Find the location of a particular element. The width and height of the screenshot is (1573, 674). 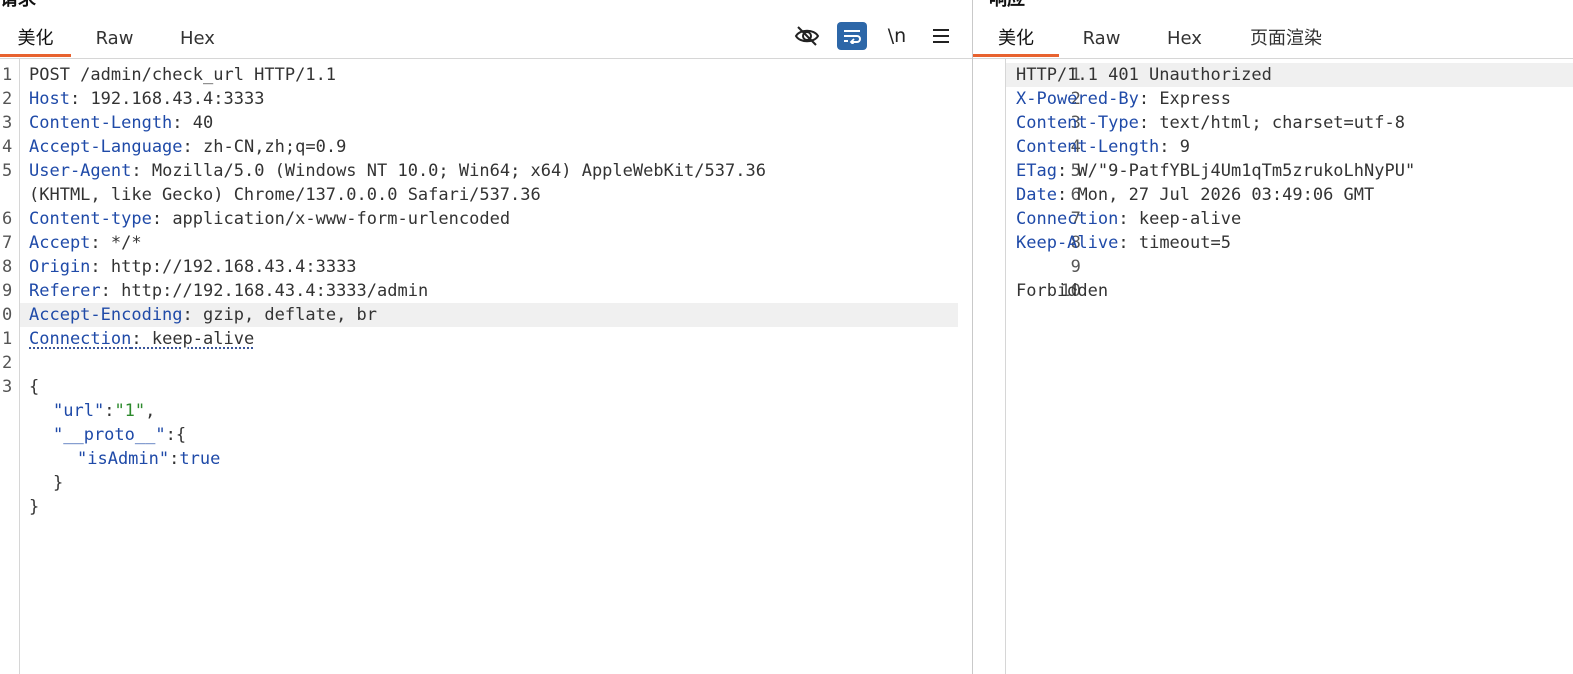

header-value: Mon, 27 Jul 2026 03:49:06 GMT is located at coordinates (1226, 195).